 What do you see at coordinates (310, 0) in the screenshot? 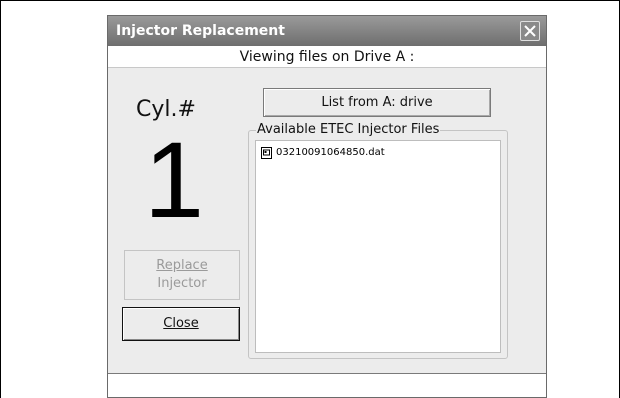
I see `frame-top-border` at bounding box center [310, 0].